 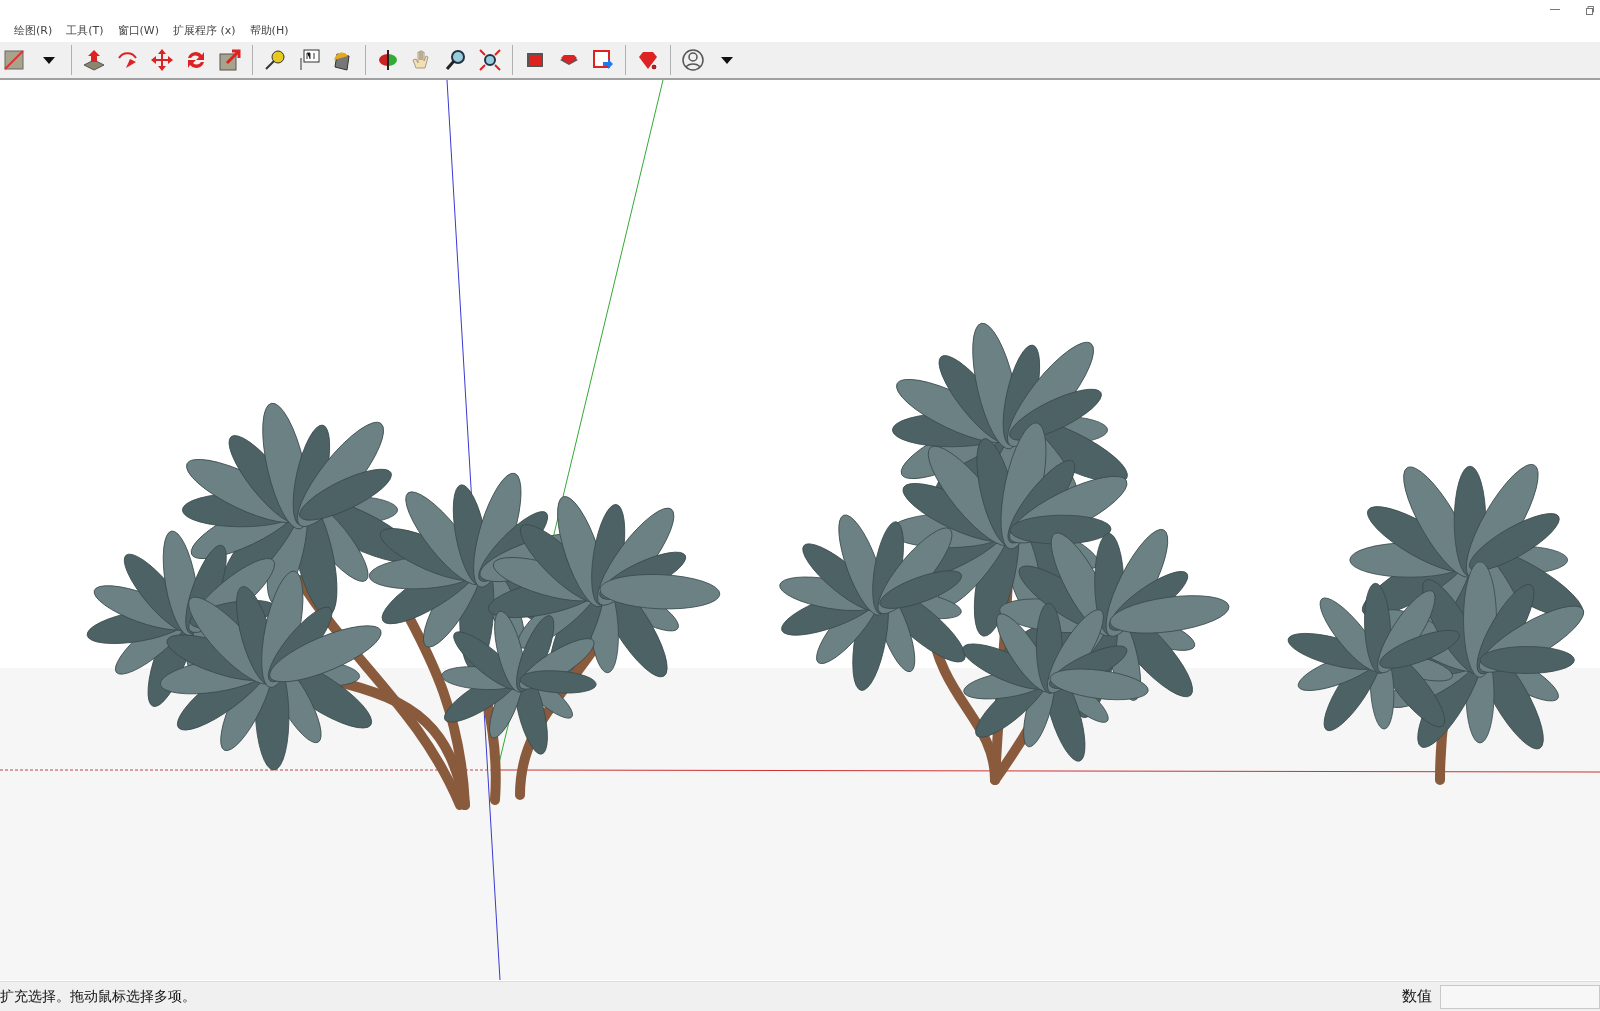 I want to click on tape-measure-icon, so click(x=275, y=60).